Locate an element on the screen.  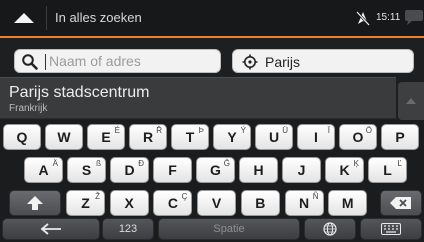
key-alt-label: Ý is located at coordinates (243, 130).